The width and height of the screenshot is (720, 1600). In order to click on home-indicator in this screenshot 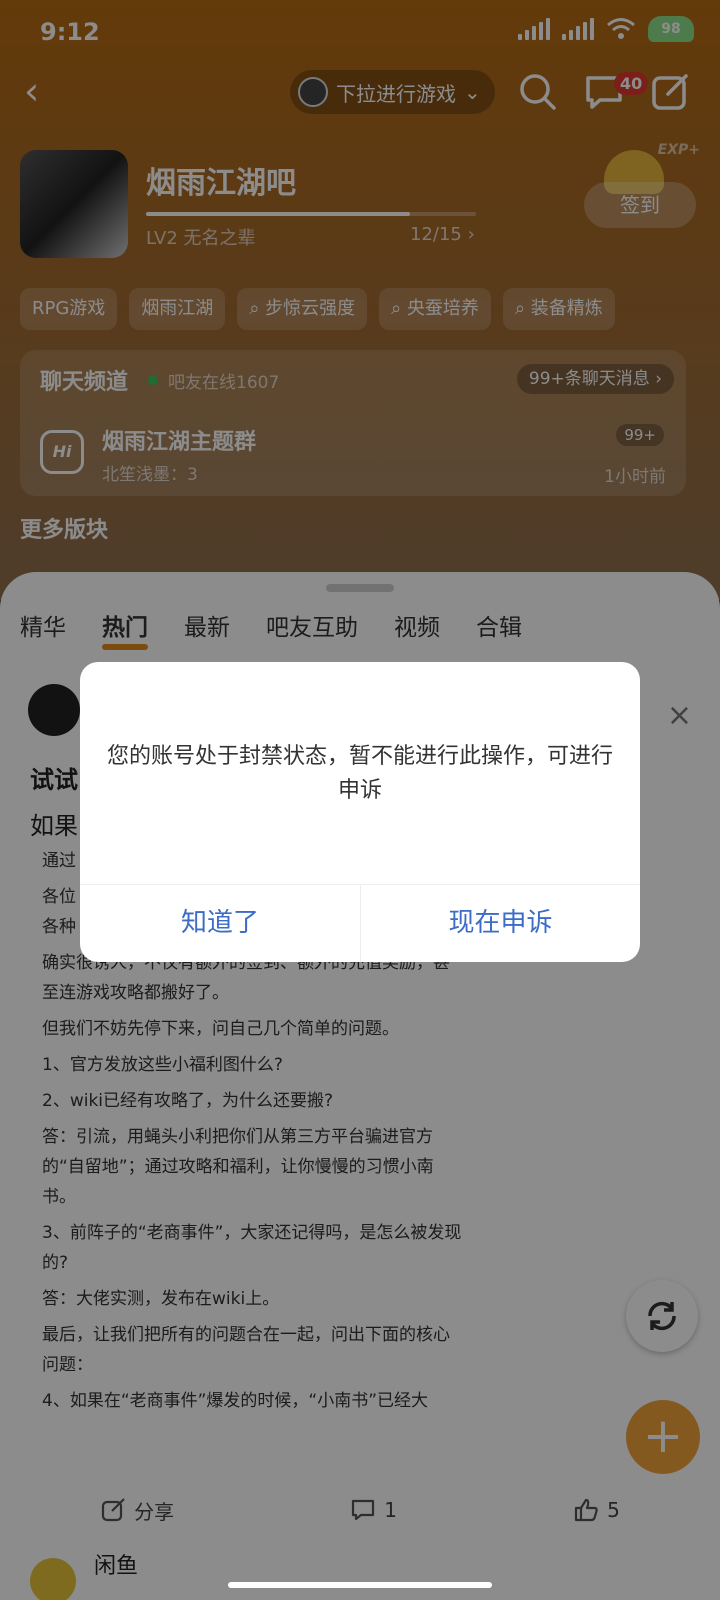, I will do `click(360, 1585)`.